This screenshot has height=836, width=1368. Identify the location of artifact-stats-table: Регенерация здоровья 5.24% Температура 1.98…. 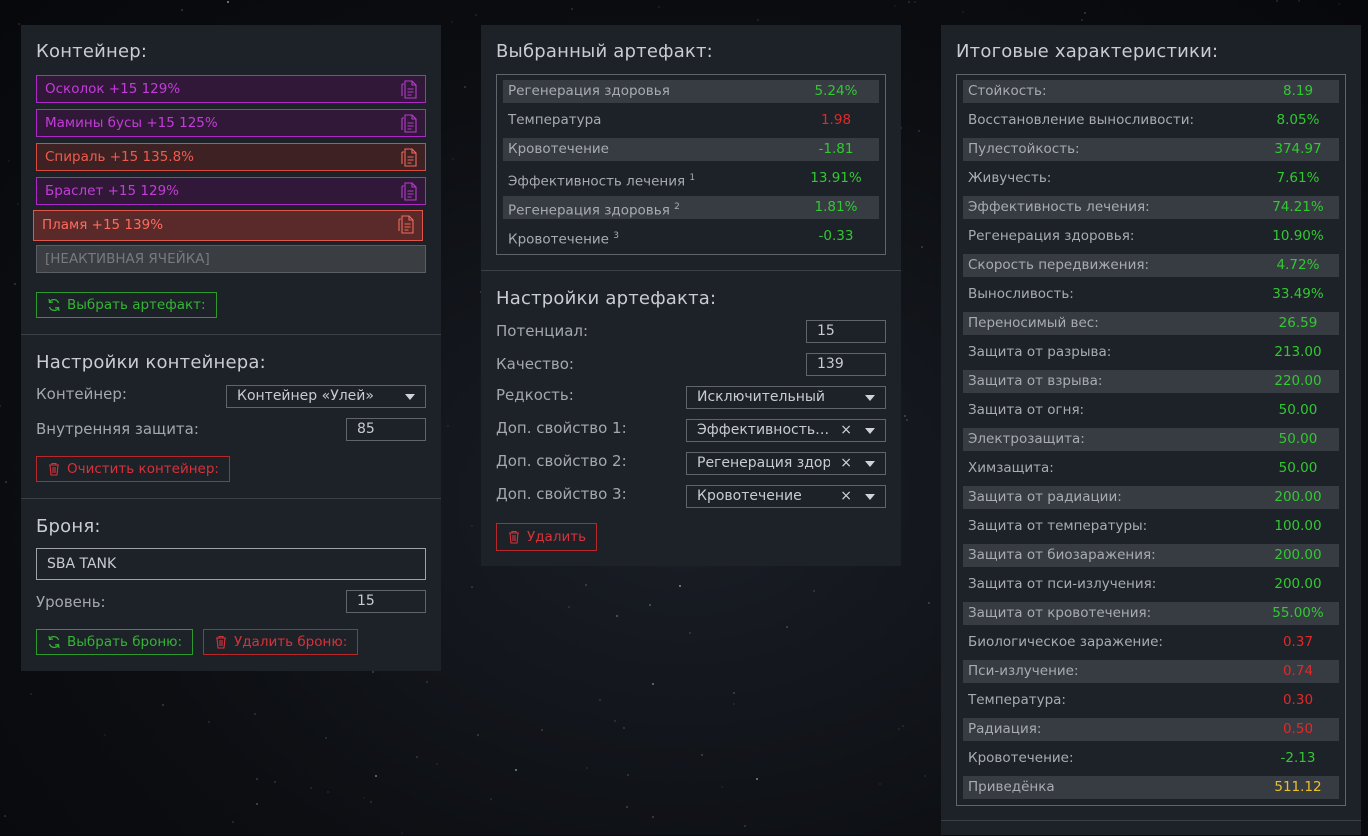
(691, 164).